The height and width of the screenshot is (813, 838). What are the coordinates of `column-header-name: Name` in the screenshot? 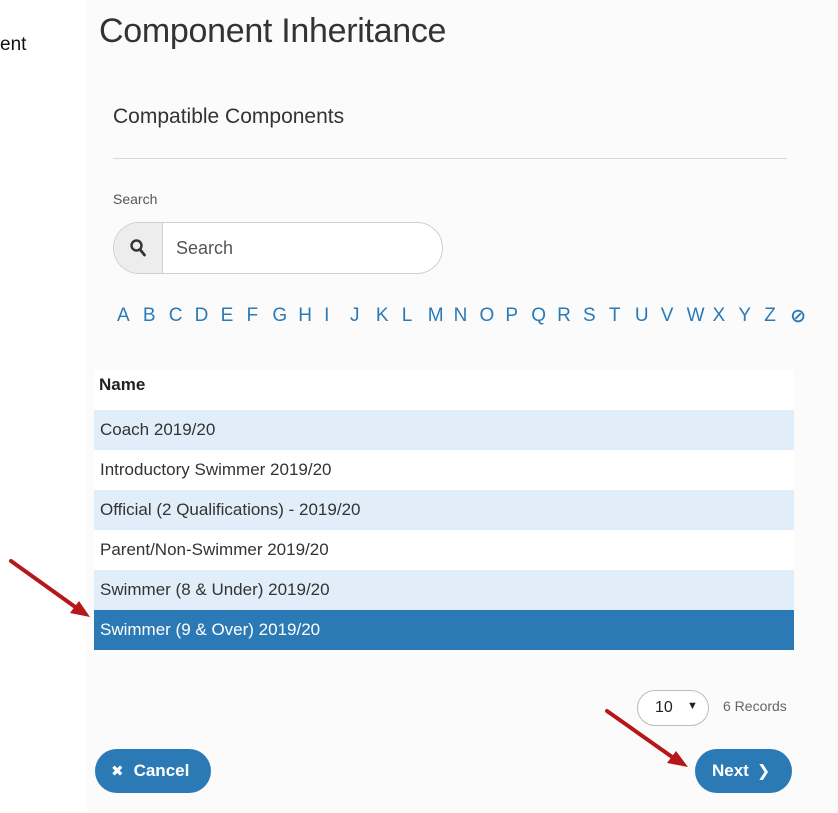 It's located at (444, 390).